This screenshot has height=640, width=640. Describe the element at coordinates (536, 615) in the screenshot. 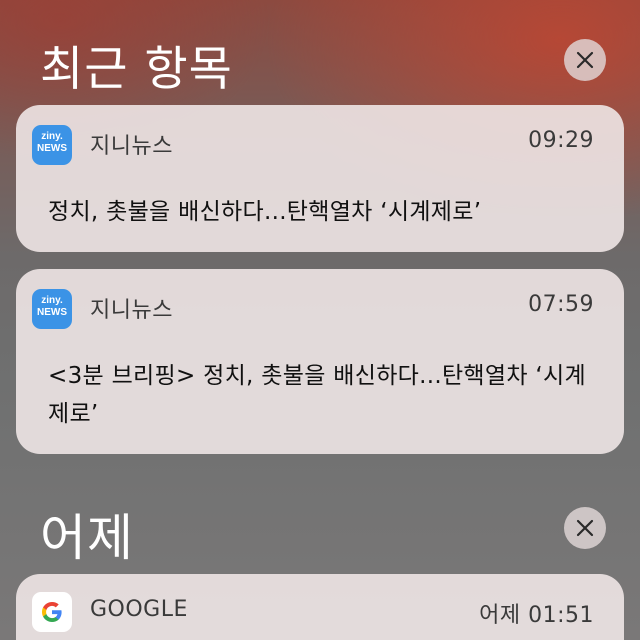

I see `notification-time: 어제 01:51` at that location.